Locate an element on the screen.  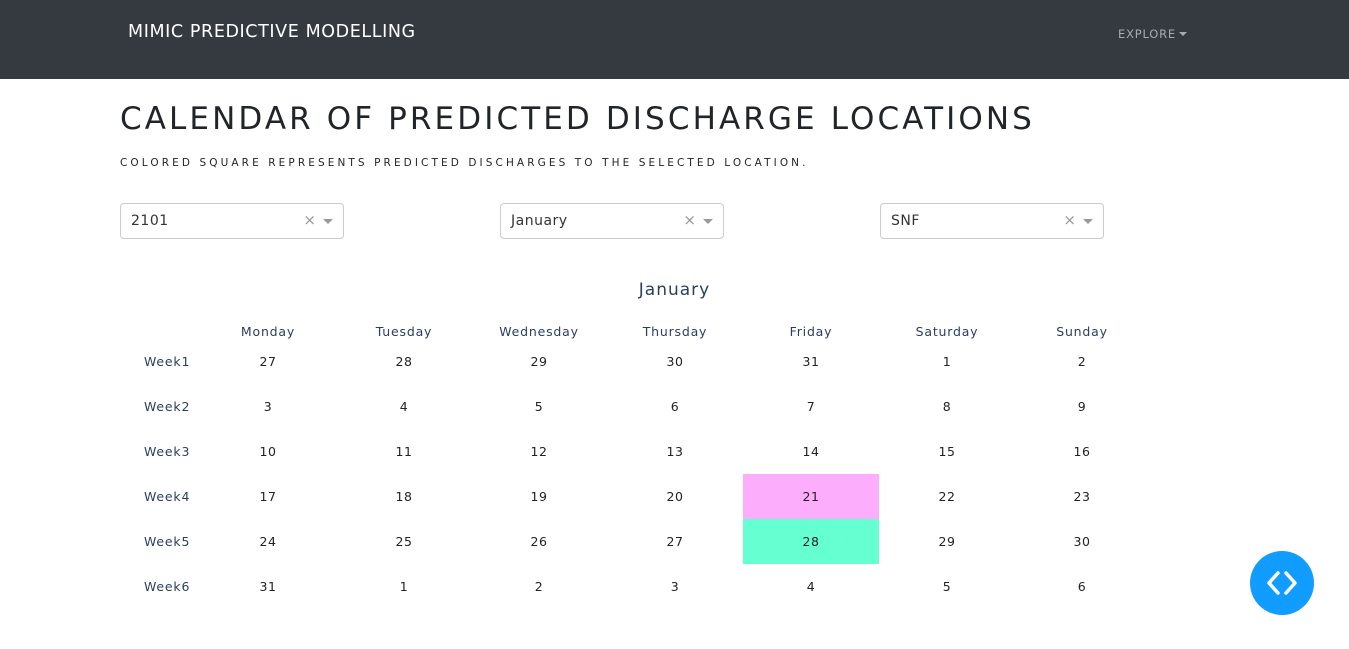
debug-menu-button is located at coordinates (1282, 583).